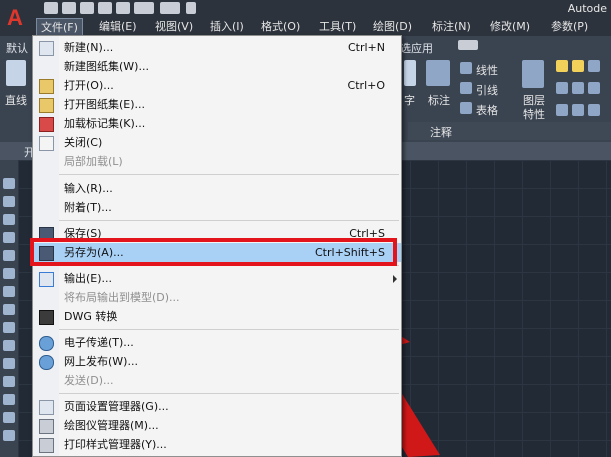  I want to click on linear-dimension-icon, so click(466, 68).